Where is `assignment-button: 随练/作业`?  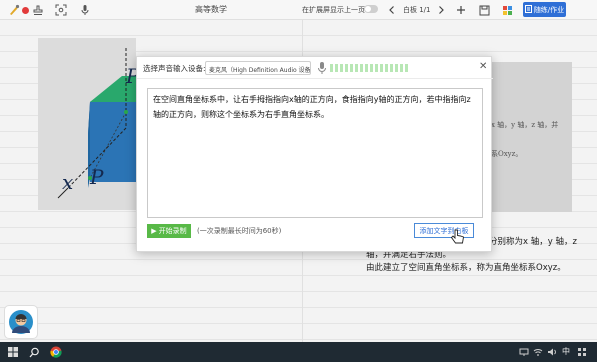 assignment-button: 随练/作业 is located at coordinates (544, 9).